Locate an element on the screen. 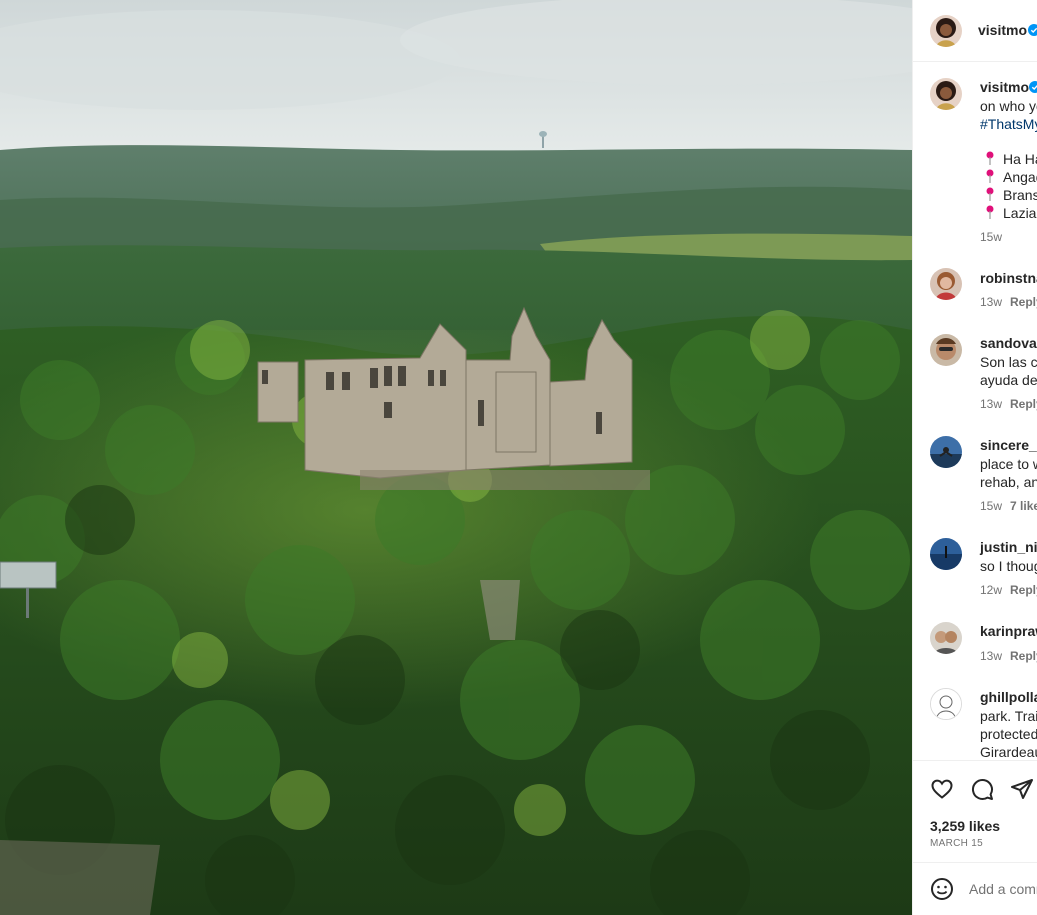 The image size is (1037, 915). add-comment-bar is located at coordinates (975, 888).